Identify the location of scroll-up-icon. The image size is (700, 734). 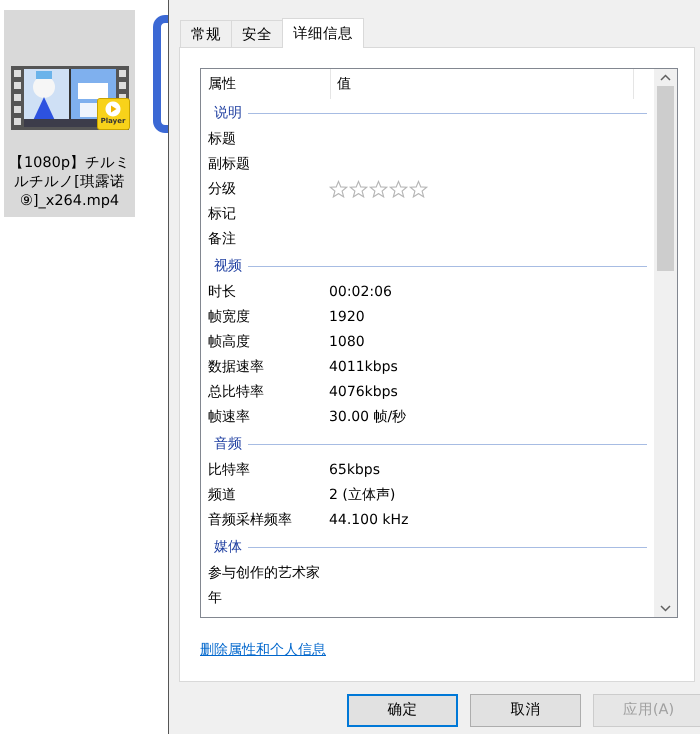
(665, 77).